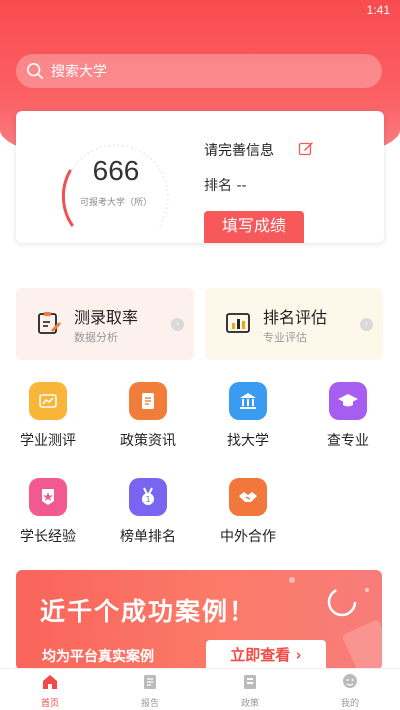  I want to click on document-icon, so click(148, 401).